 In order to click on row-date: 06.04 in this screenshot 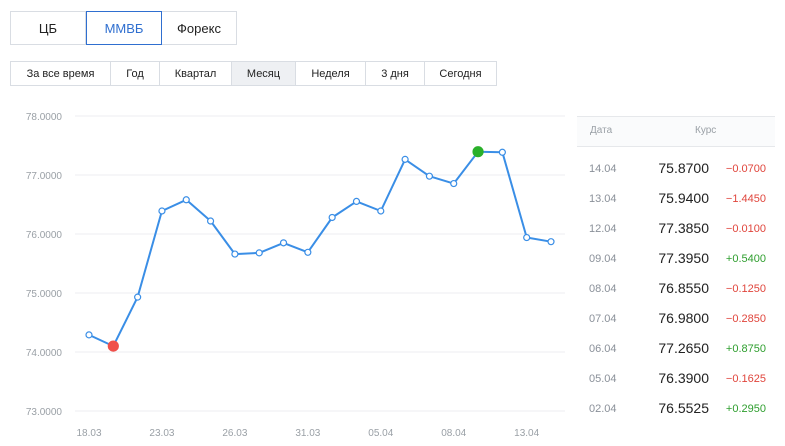, I will do `click(603, 349)`.